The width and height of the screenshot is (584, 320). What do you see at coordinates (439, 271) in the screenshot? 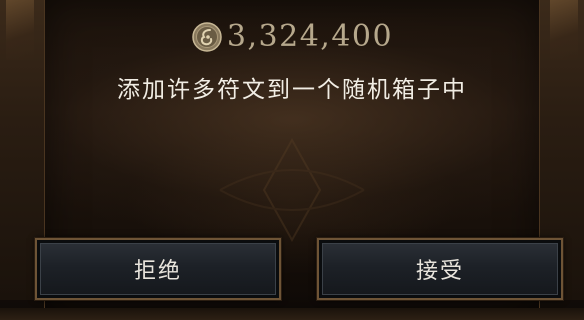
I see `accept-button-label: 接受` at bounding box center [439, 271].